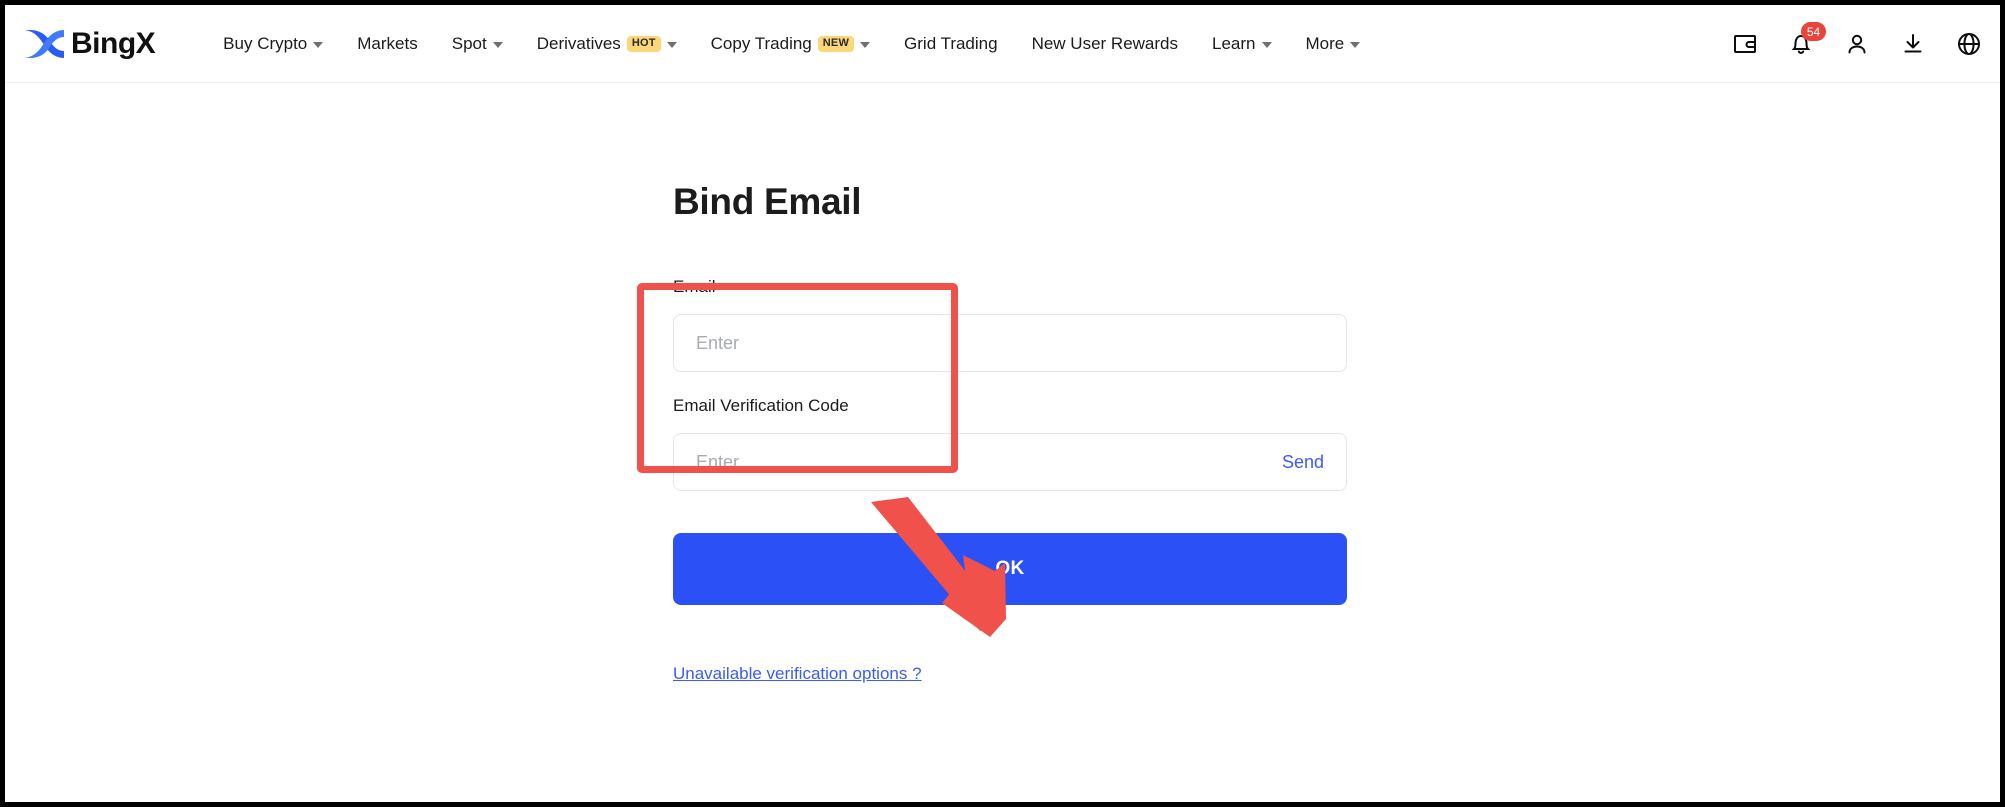 Image resolution: width=2005 pixels, height=807 pixels. I want to click on nav-label: Spot, so click(469, 43).